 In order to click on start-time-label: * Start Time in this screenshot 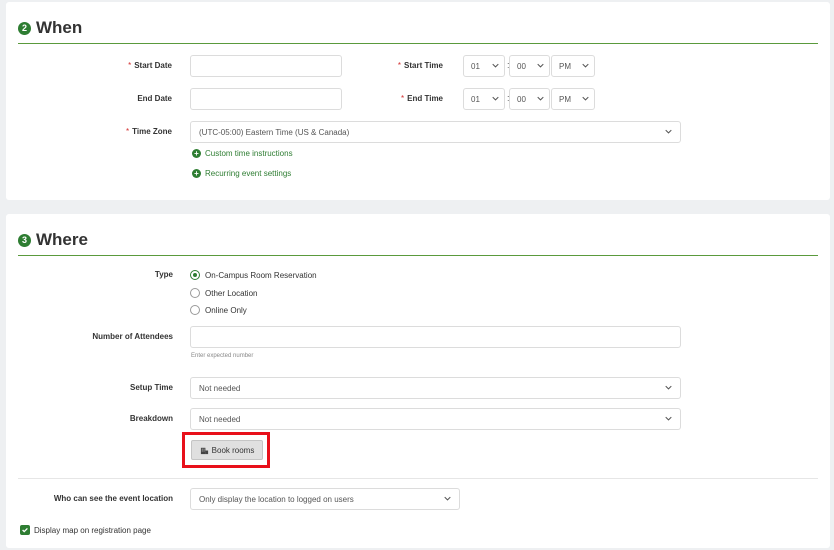, I will do `click(420, 65)`.